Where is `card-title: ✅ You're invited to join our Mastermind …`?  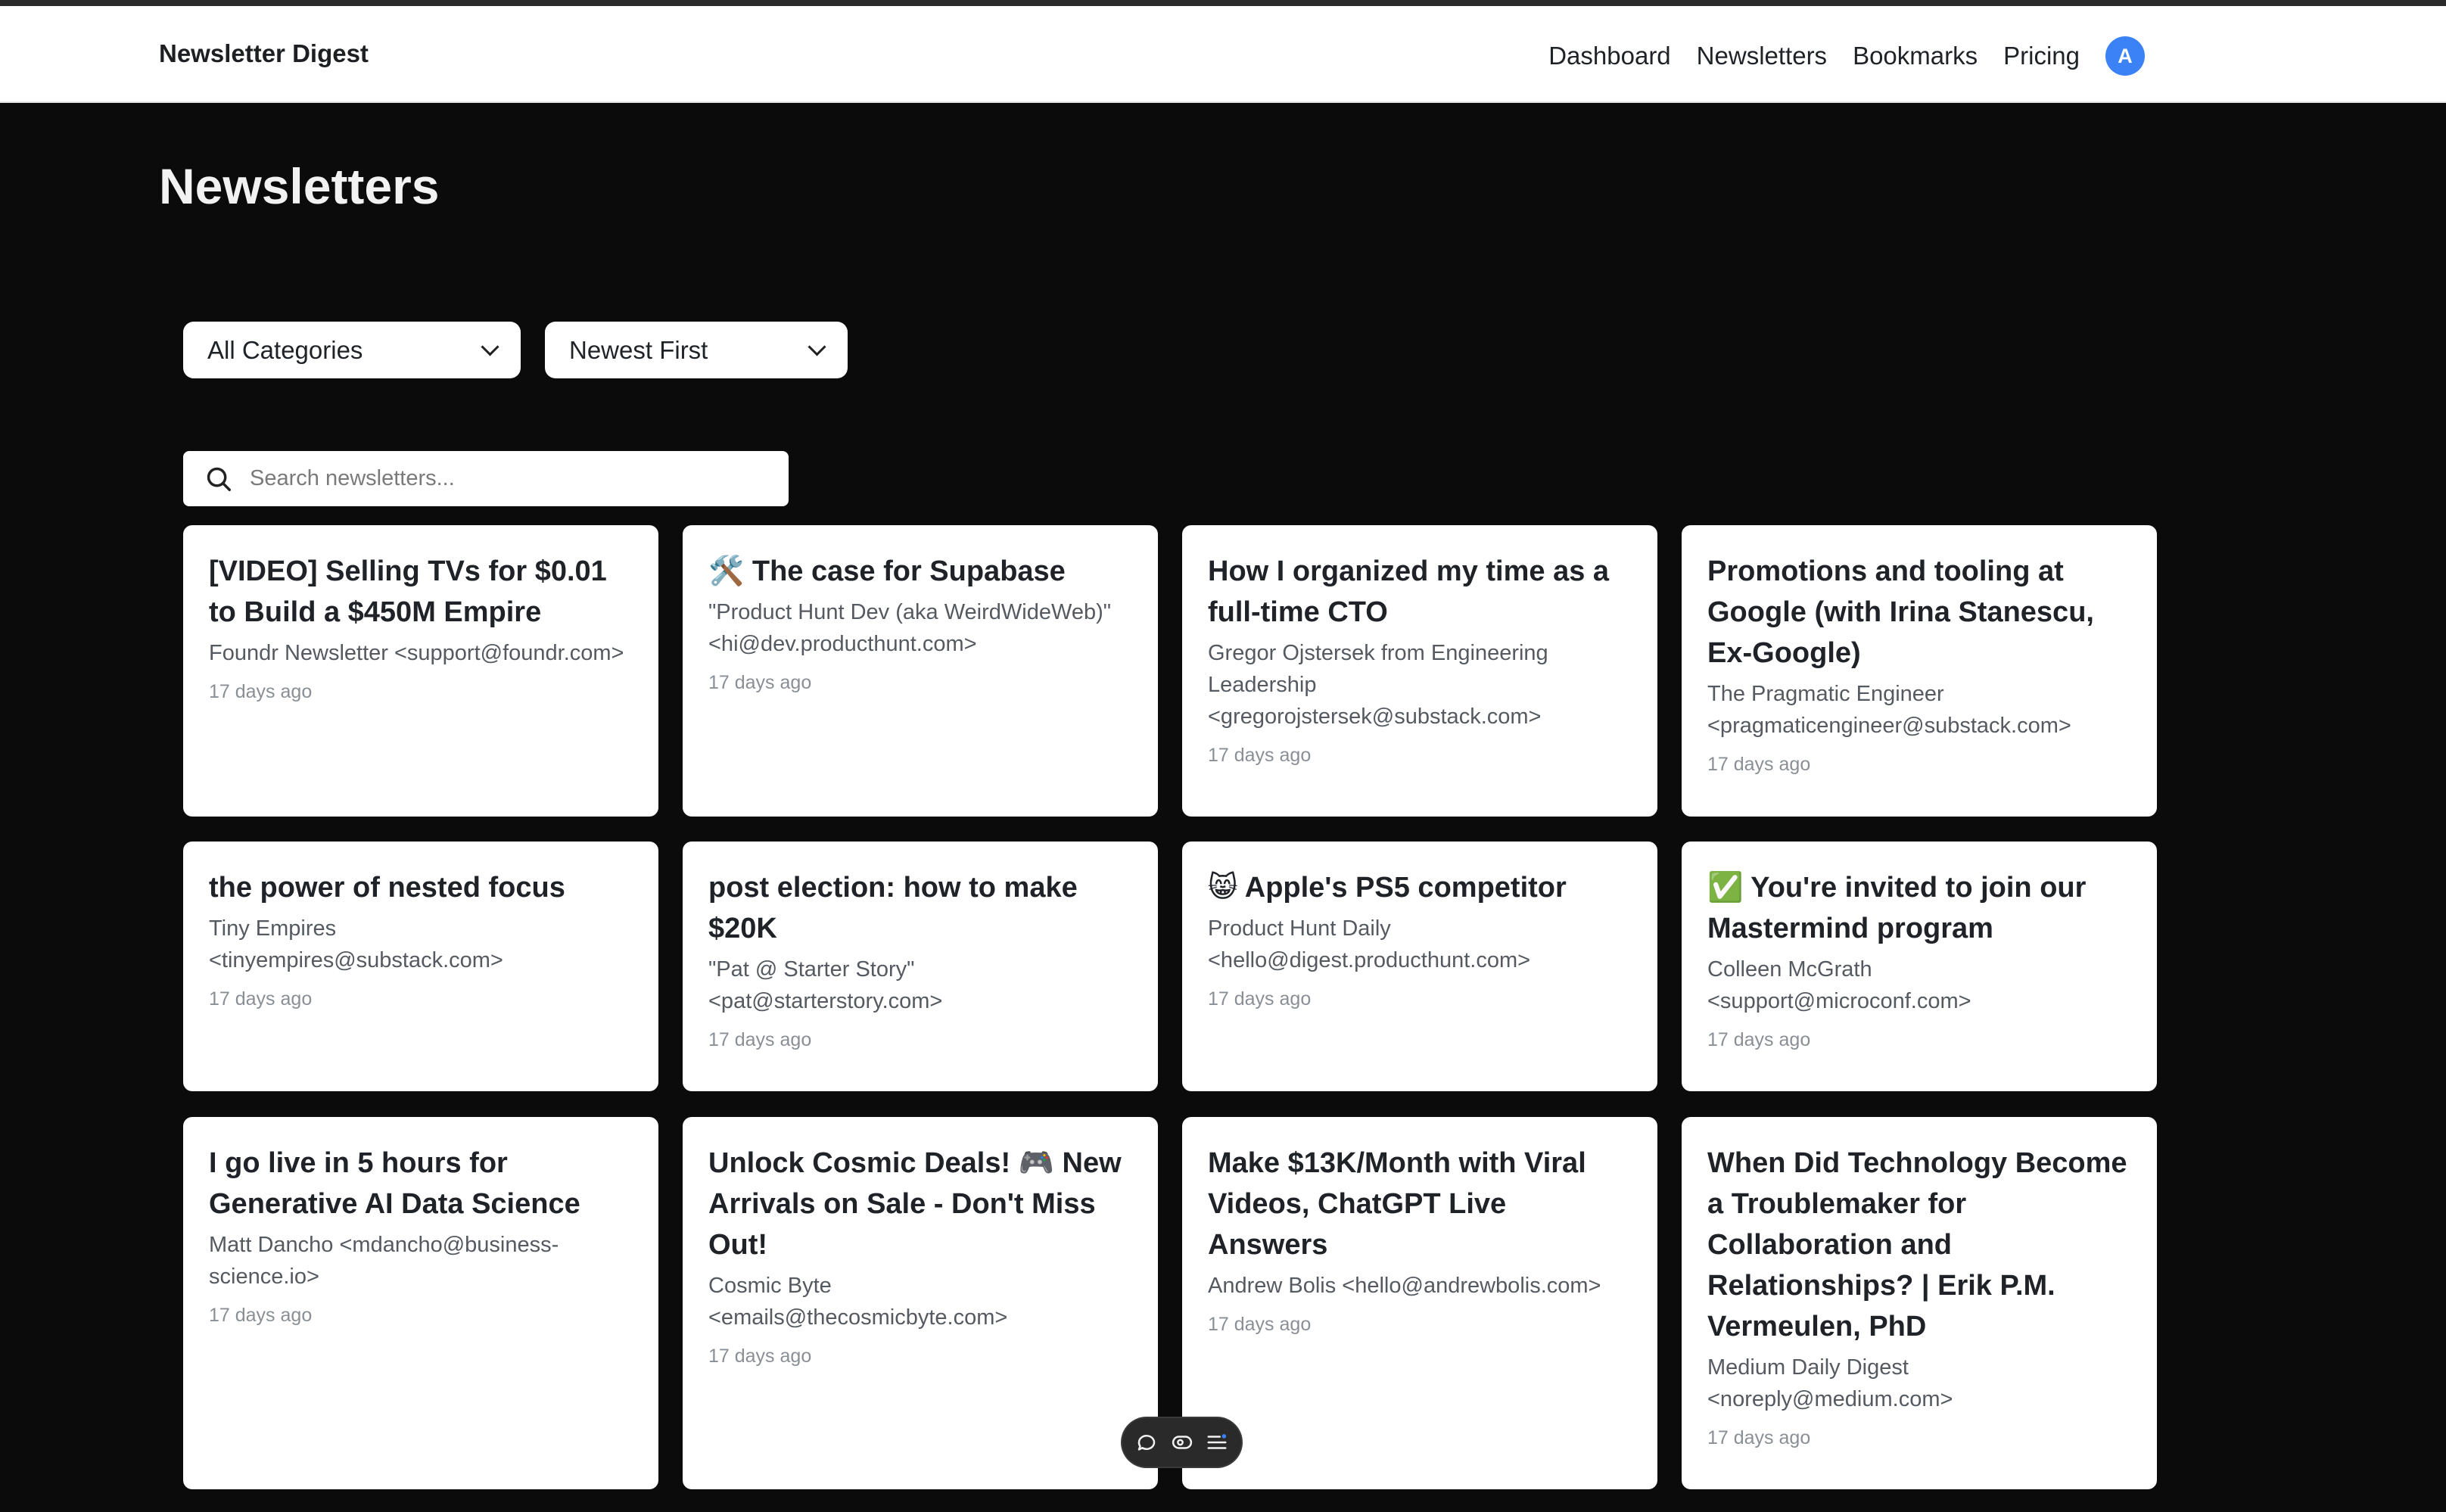
card-title: ✅ You're invited to join our Mastermind … is located at coordinates (1897, 908).